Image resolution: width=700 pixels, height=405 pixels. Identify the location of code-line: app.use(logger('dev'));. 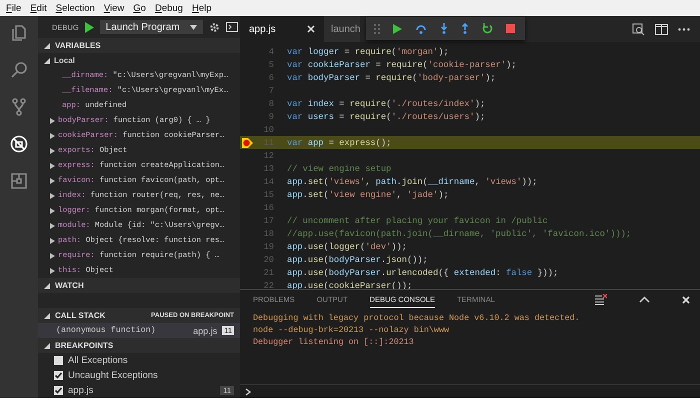
(347, 247).